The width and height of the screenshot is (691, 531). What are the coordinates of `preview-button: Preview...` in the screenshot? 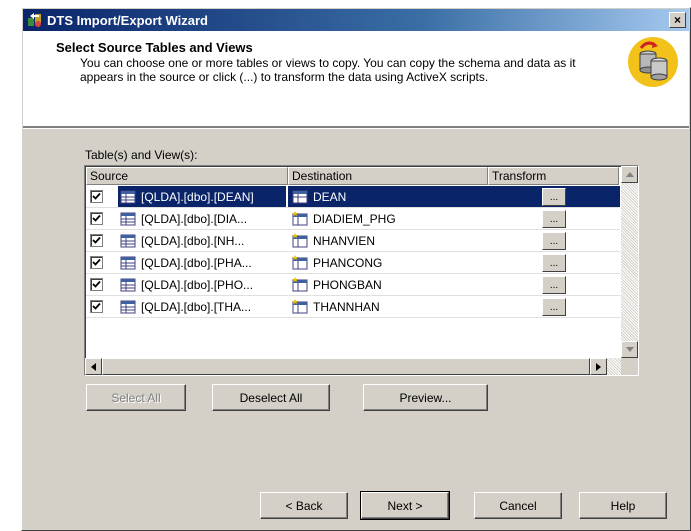 It's located at (425, 397).